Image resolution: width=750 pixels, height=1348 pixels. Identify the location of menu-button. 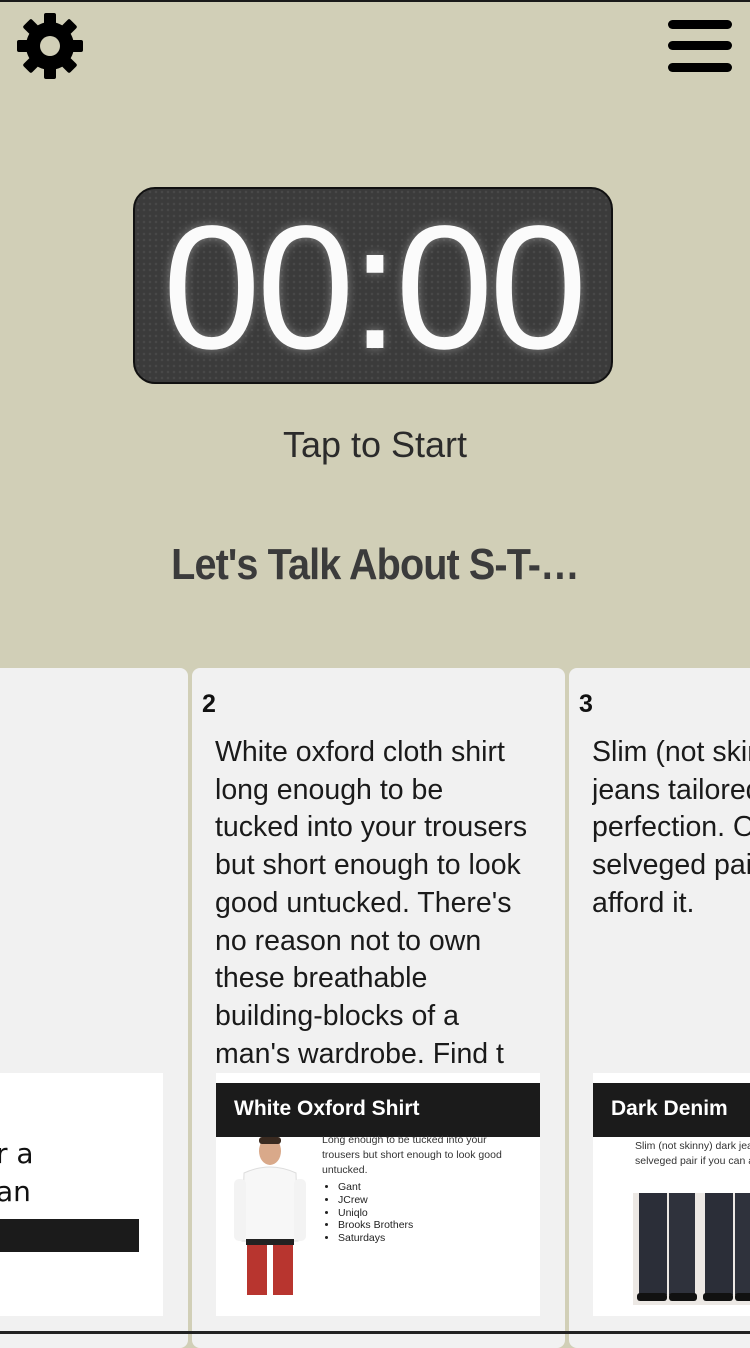
(700, 46).